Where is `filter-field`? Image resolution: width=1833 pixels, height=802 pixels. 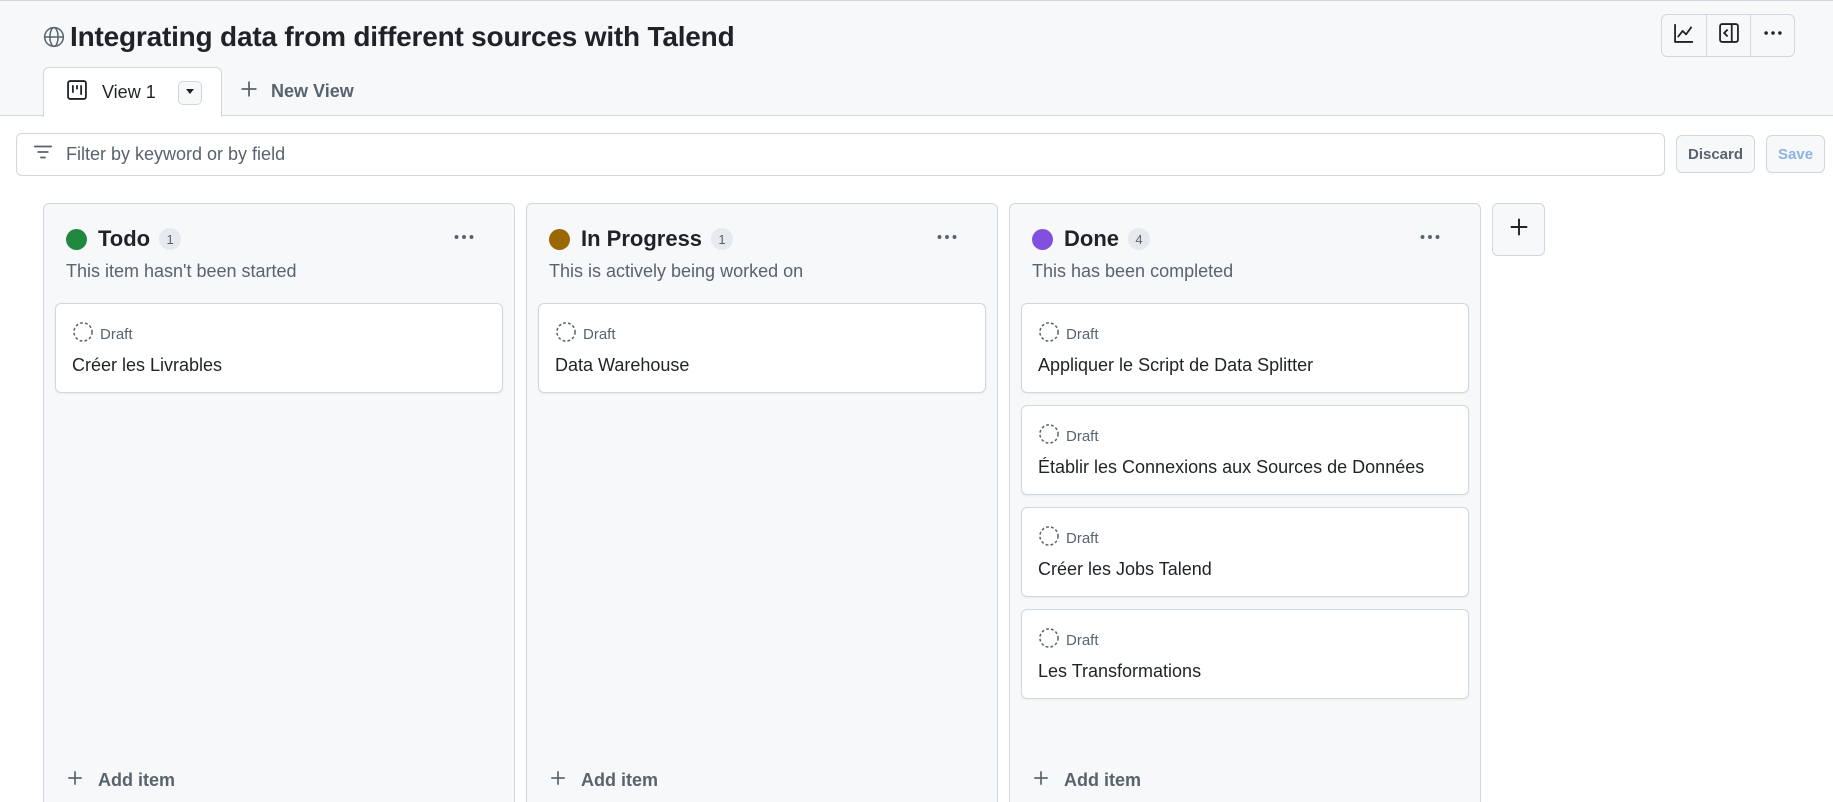
filter-field is located at coordinates (840, 154).